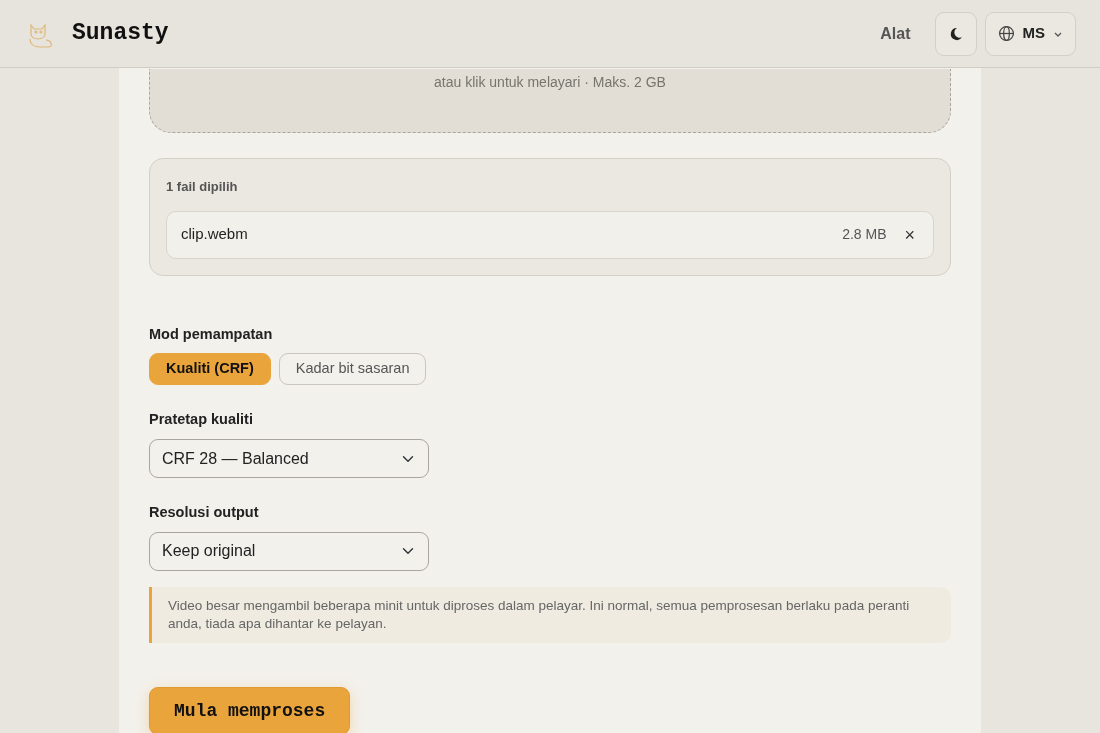 This screenshot has height=733, width=1100. What do you see at coordinates (550, 101) in the screenshot?
I see `drop-zone: atau klik untuk melayari · Maks. 2 GB` at bounding box center [550, 101].